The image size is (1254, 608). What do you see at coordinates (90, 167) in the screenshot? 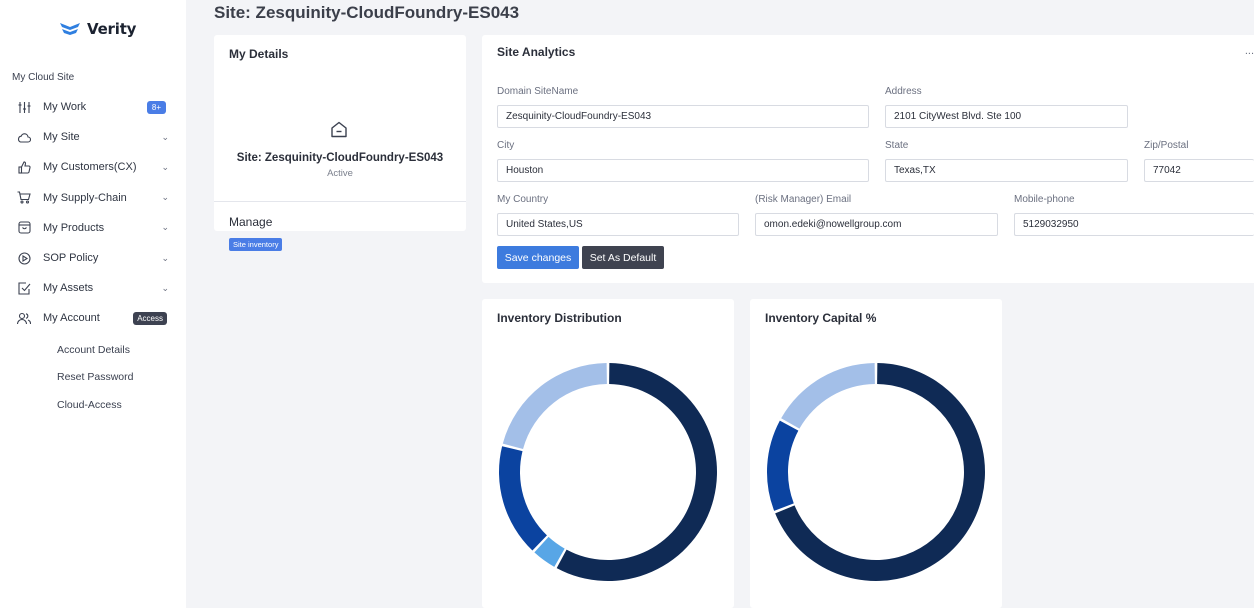
I see `sidebar-item-label: My Customers(CX)` at bounding box center [90, 167].